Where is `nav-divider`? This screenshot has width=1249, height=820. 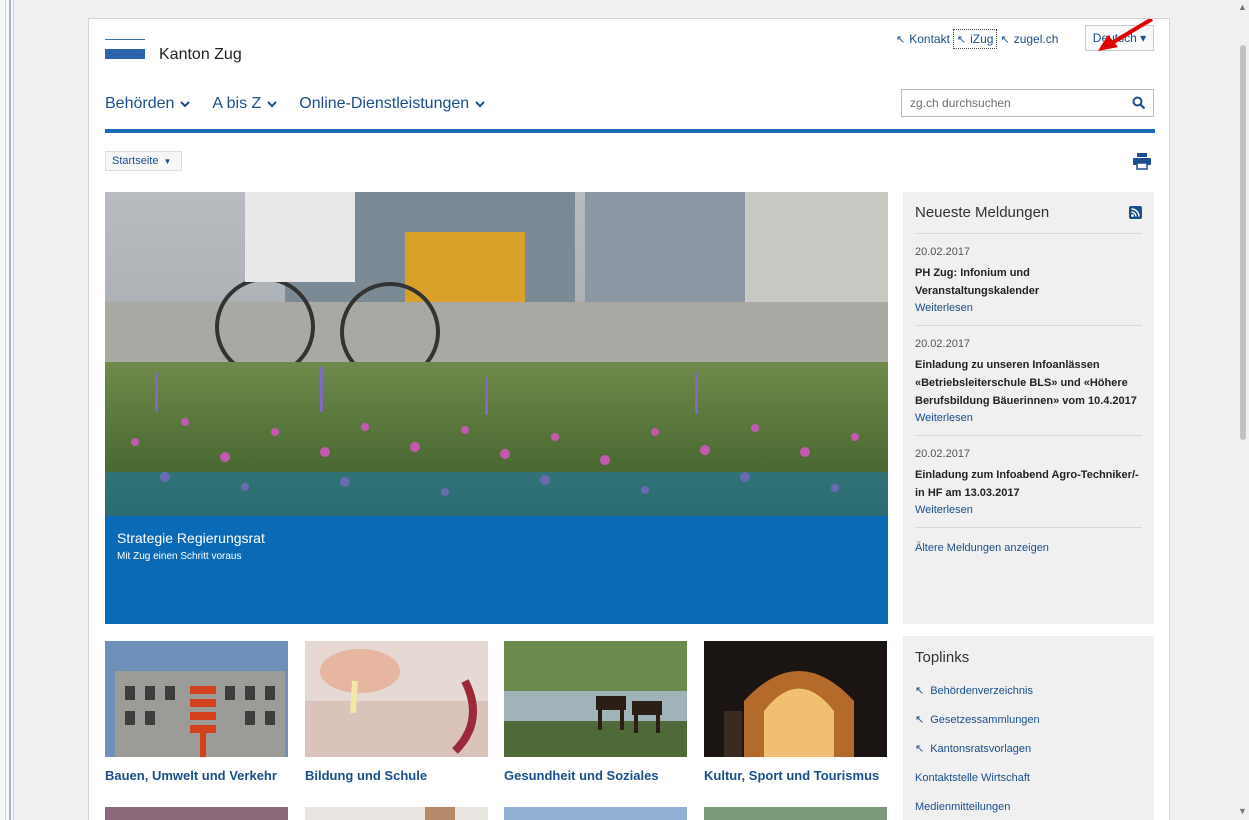
nav-divider is located at coordinates (630, 131).